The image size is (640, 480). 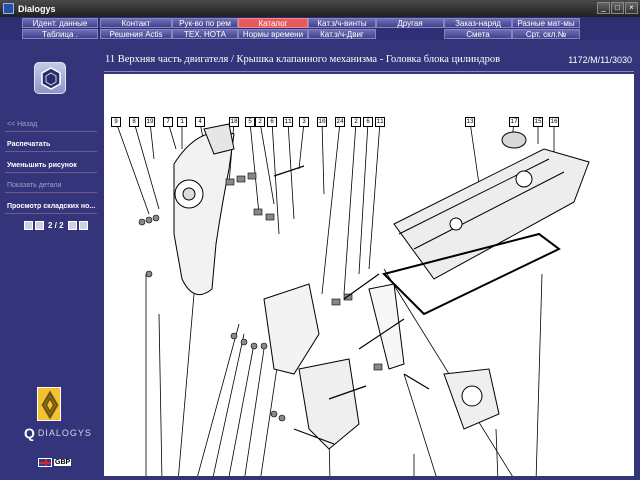 I want to click on page-indicator: 2 / 2, so click(x=56, y=225).